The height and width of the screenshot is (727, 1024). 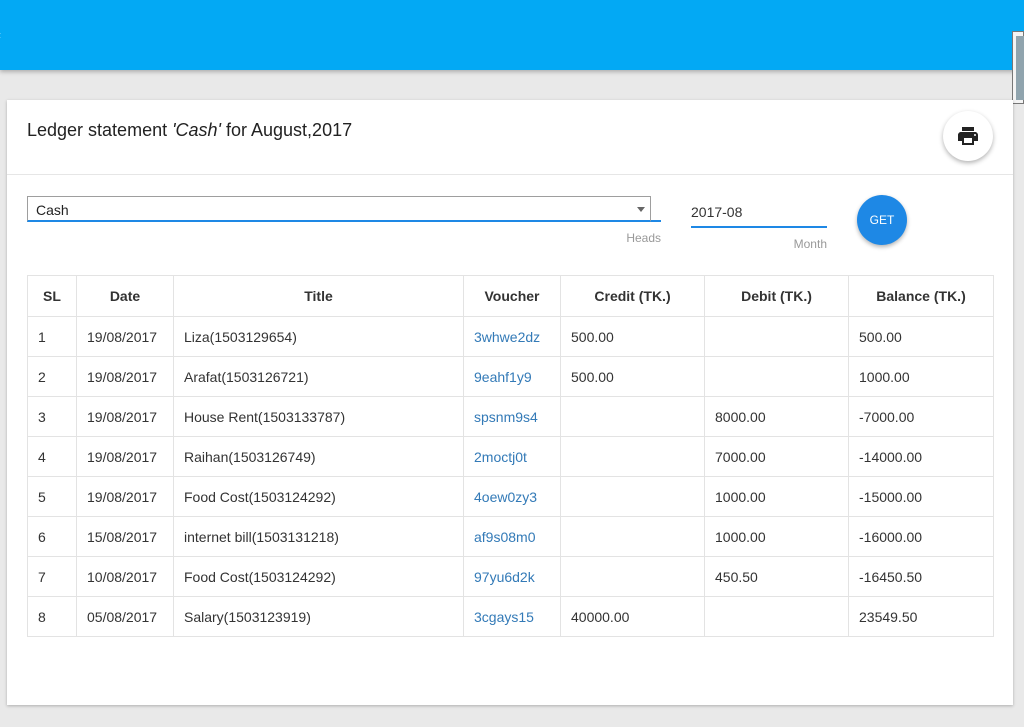 What do you see at coordinates (921, 336) in the screenshot?
I see `cell-balance: 500.00` at bounding box center [921, 336].